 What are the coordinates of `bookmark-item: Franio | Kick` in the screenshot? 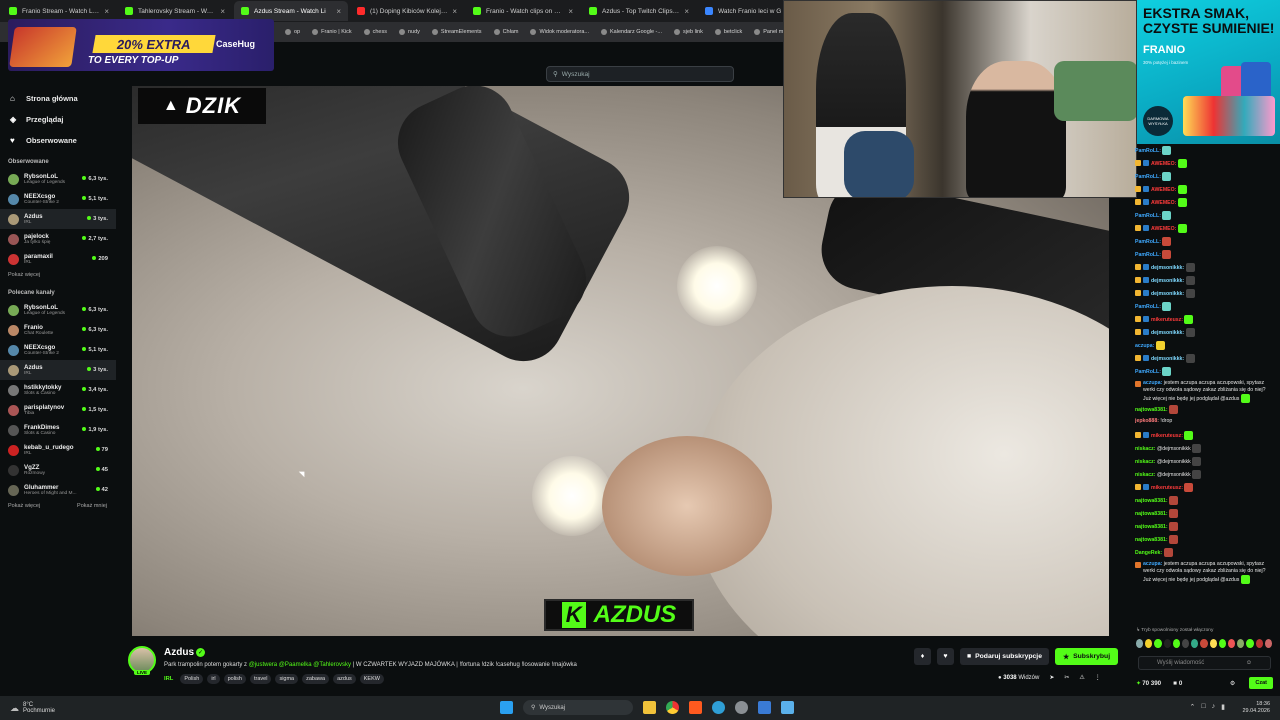 It's located at (332, 32).